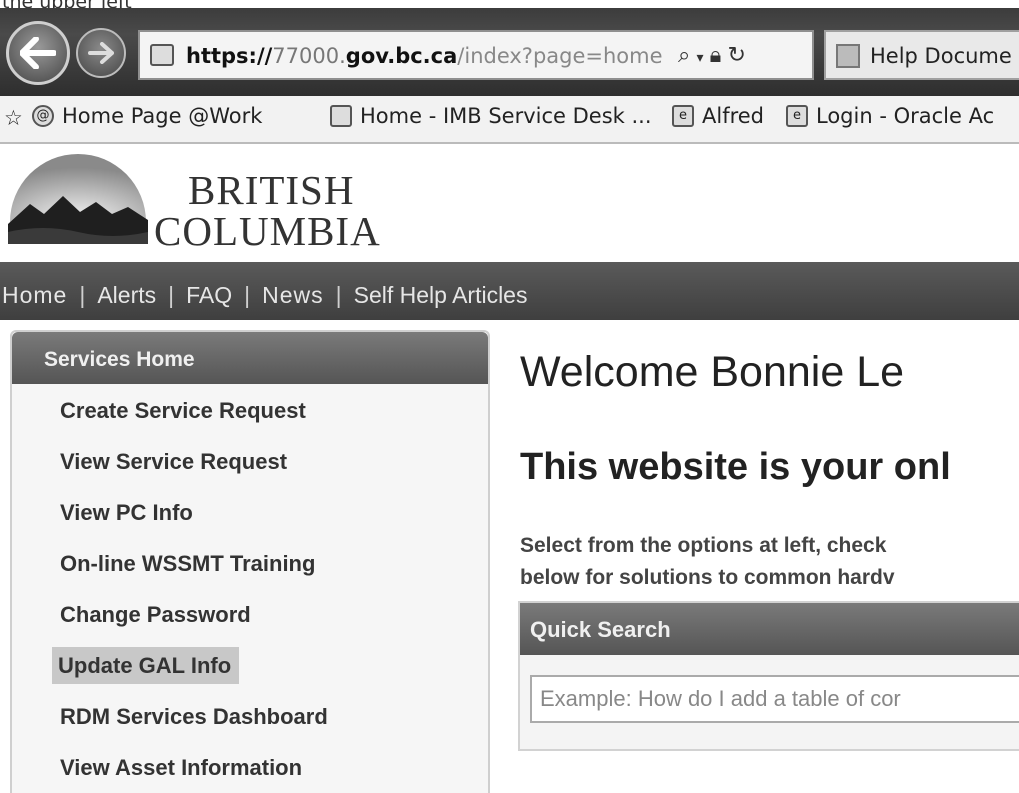  I want to click on forward-arrow-icon, so click(101, 53).